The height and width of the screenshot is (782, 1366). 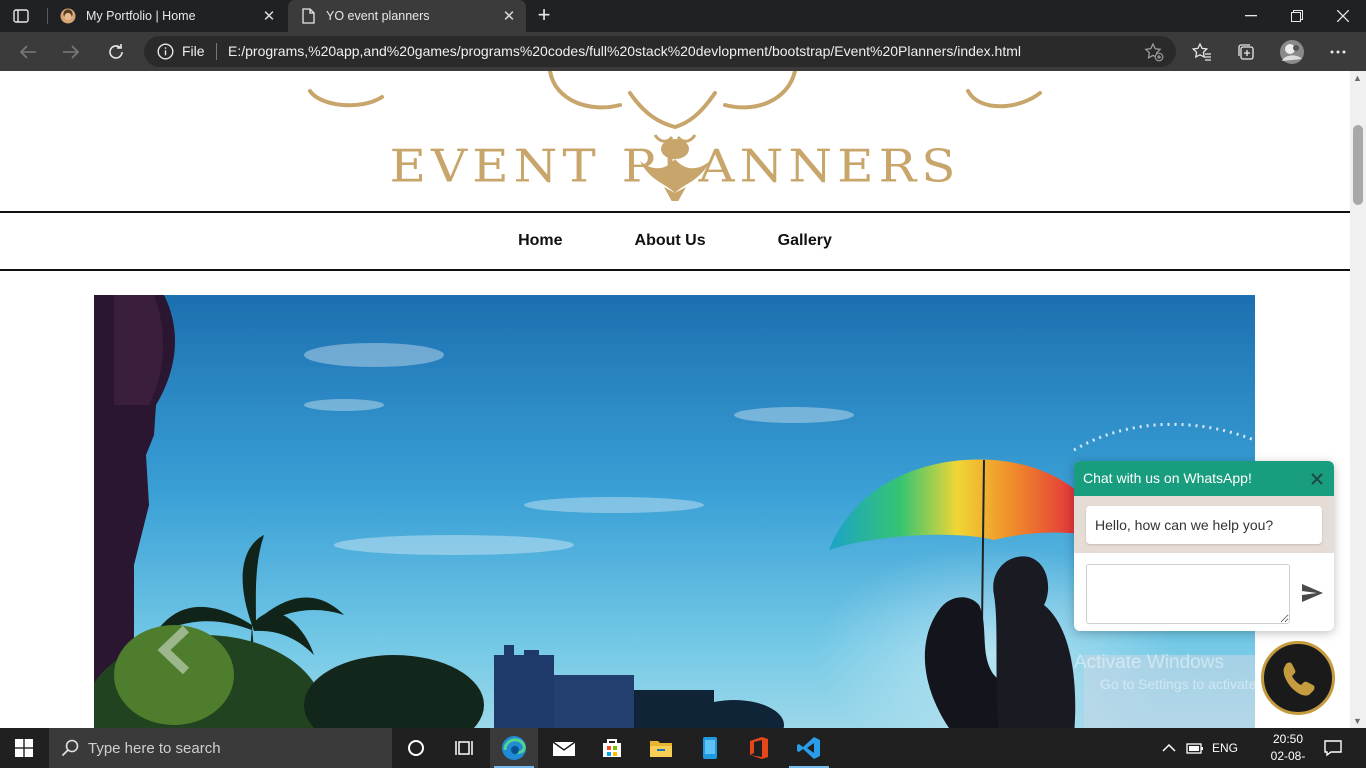 I want to click on whatsapp-message: Hello, how can we help you?, so click(x=1204, y=525).